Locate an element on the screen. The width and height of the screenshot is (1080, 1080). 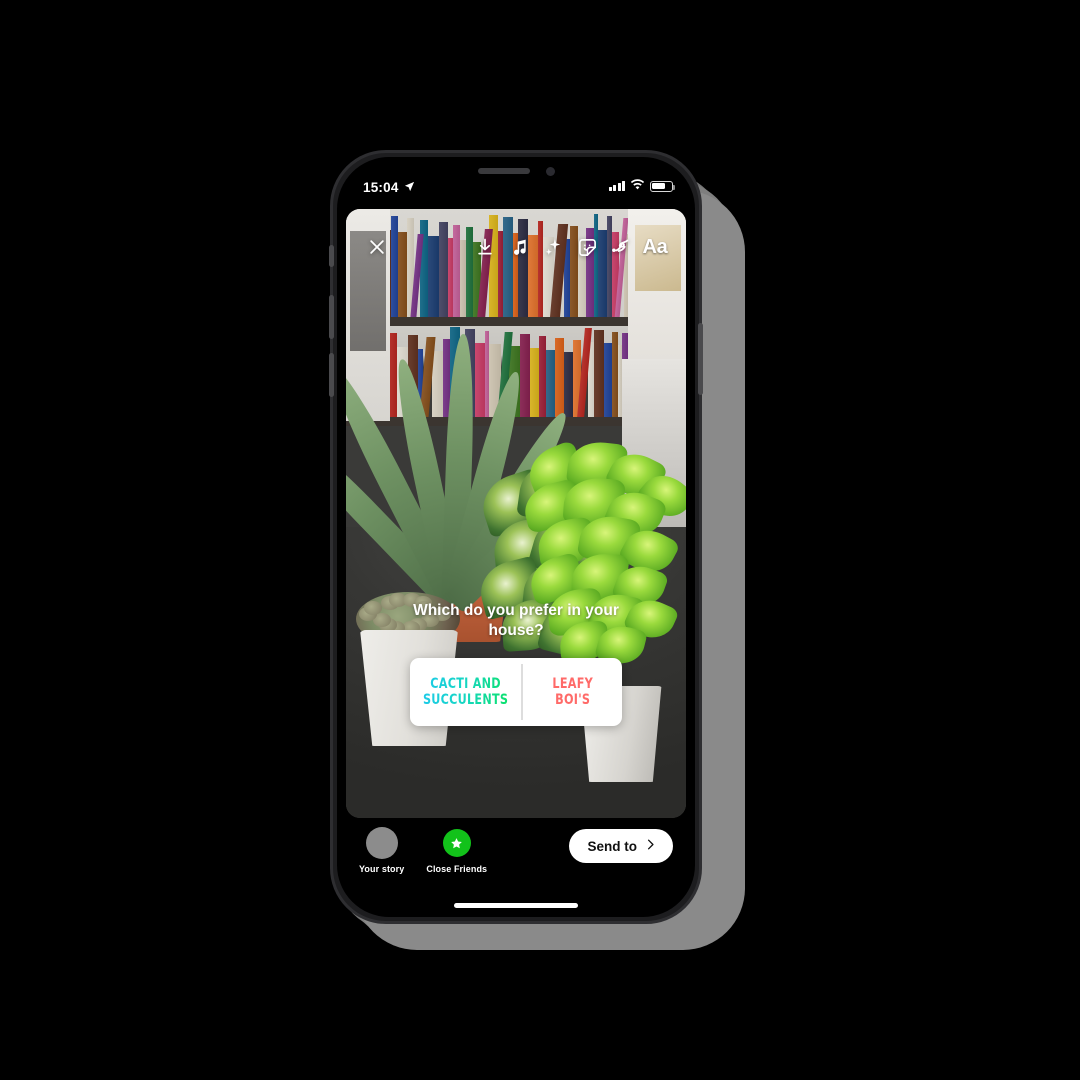
volume-up-button is located at coordinates (331, 317).